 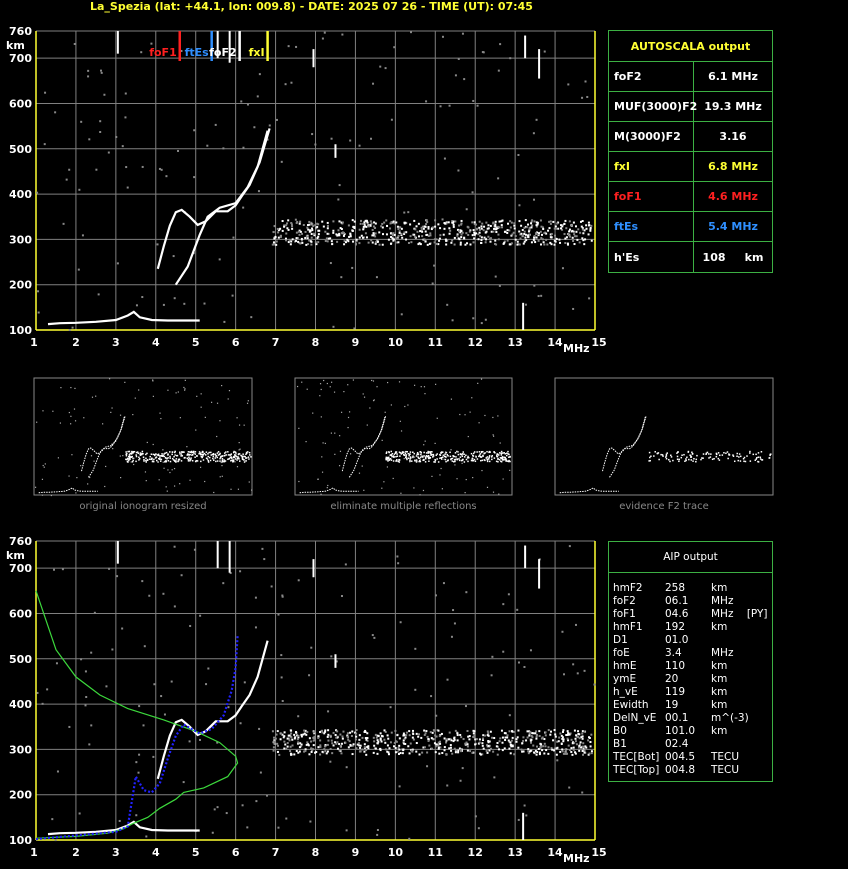 I want to click on aip-cell: 20, so click(x=672, y=679).